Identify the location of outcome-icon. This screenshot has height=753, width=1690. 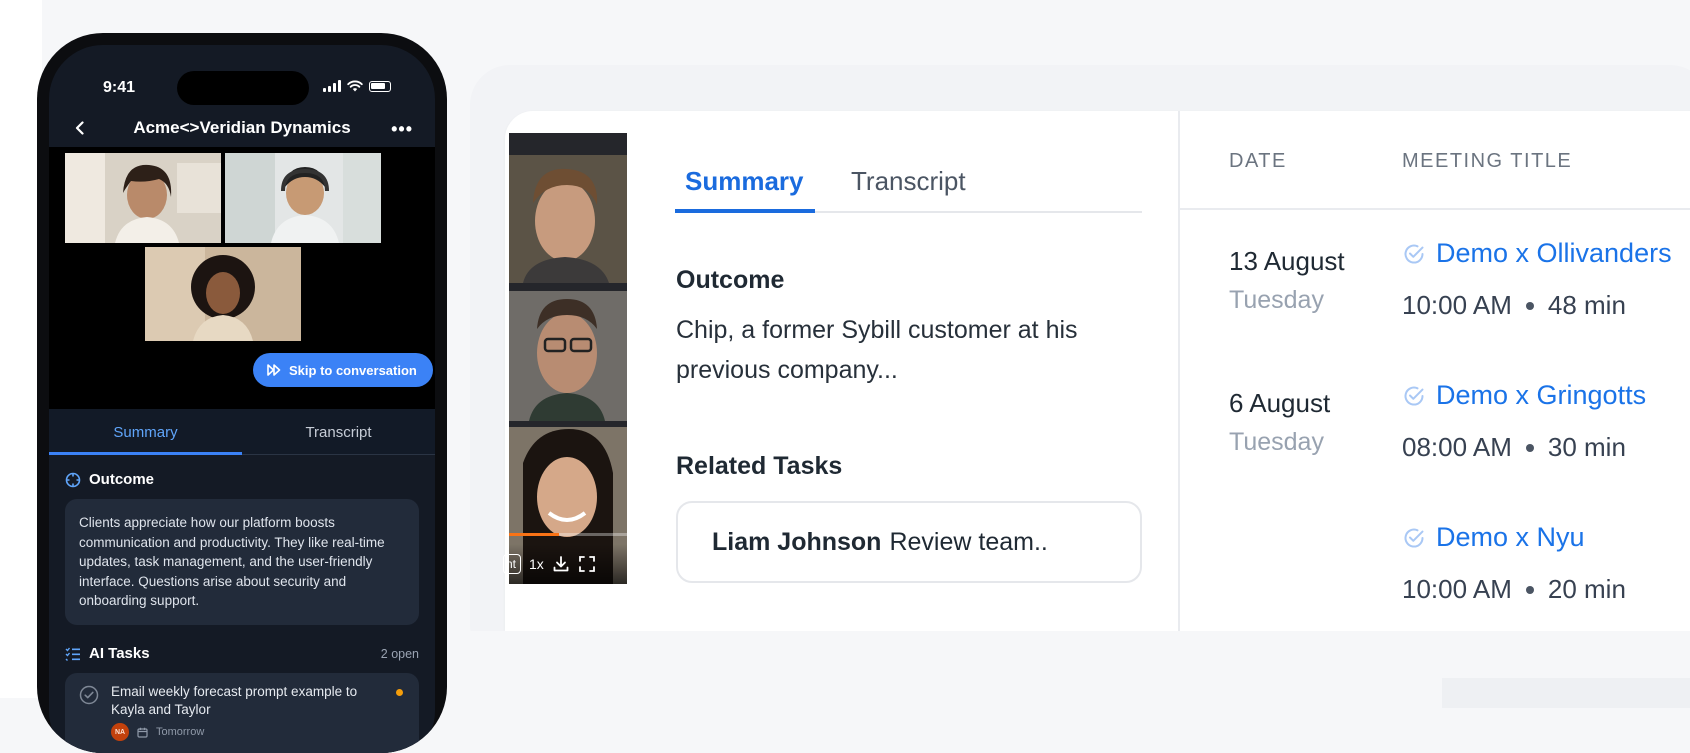
(73, 479).